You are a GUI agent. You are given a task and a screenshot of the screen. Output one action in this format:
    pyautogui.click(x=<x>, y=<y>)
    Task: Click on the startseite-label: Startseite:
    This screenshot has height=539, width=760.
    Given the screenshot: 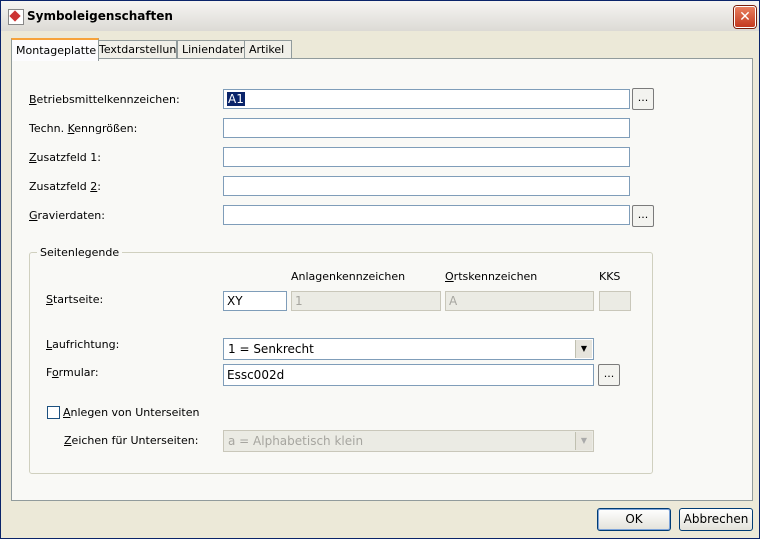 What is the action you would take?
    pyautogui.click(x=75, y=299)
    